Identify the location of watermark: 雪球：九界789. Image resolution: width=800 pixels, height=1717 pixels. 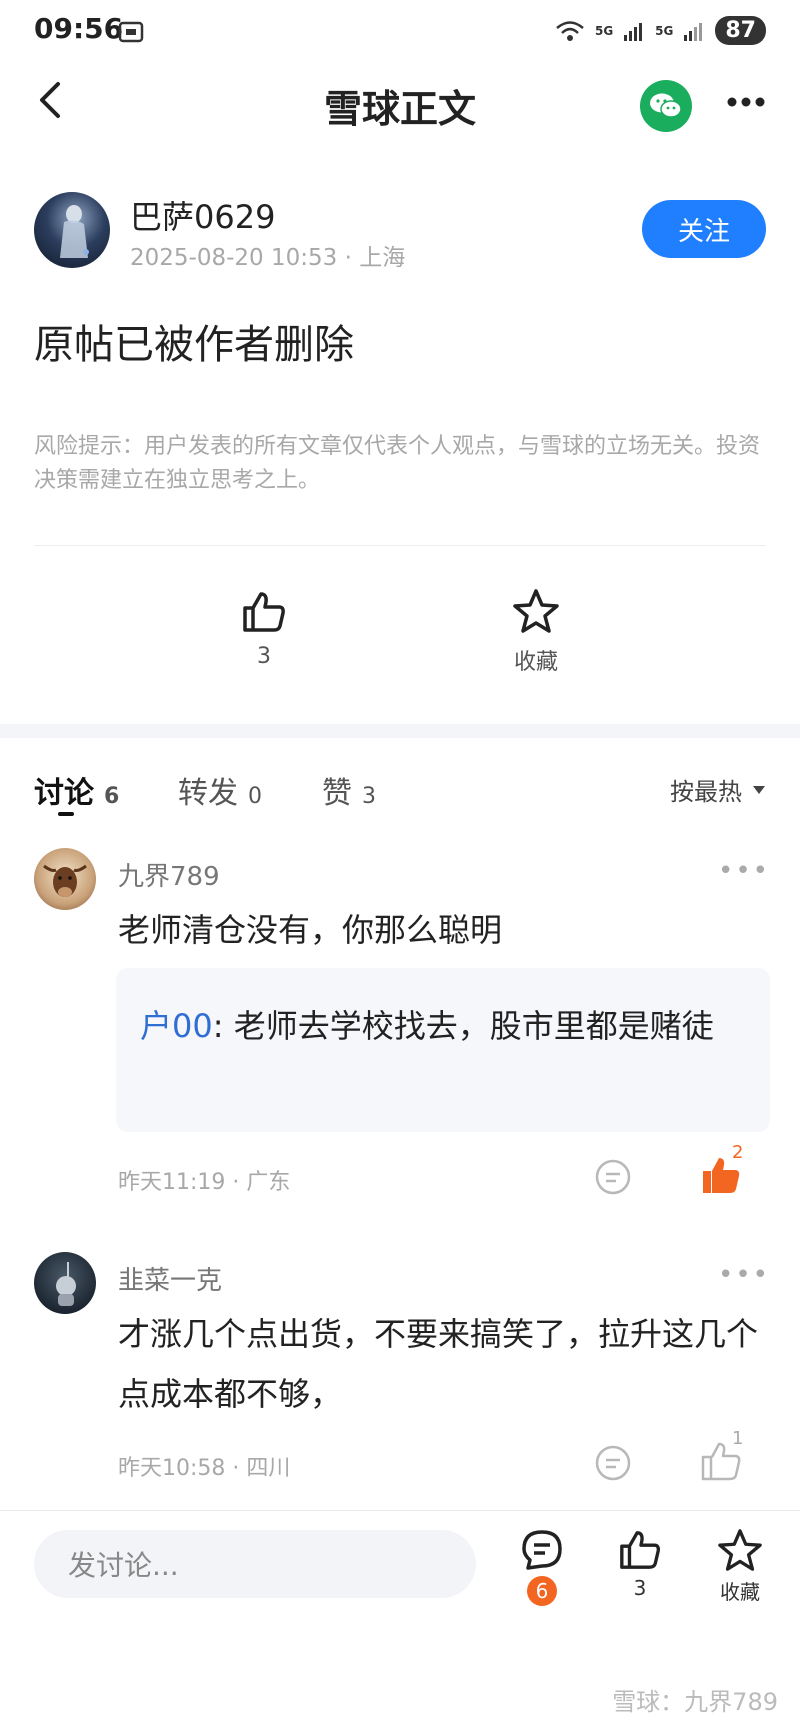
(695, 1702).